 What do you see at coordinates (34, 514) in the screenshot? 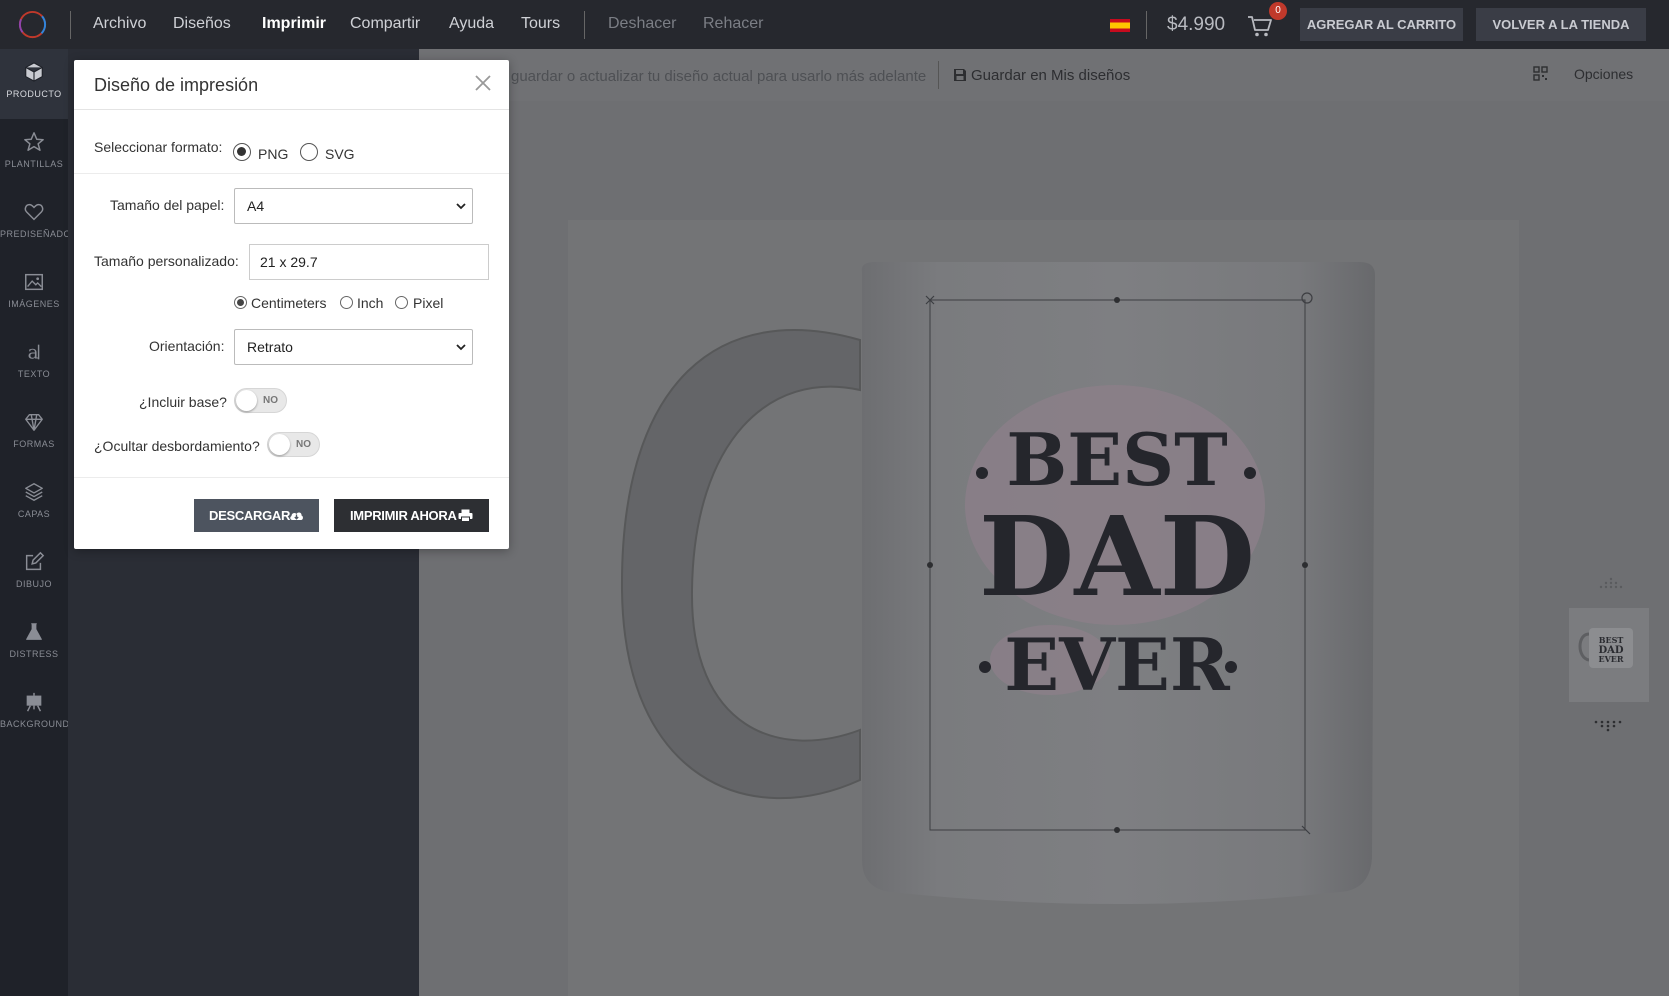
I see `sidebar-item-label: CAPAS` at bounding box center [34, 514].